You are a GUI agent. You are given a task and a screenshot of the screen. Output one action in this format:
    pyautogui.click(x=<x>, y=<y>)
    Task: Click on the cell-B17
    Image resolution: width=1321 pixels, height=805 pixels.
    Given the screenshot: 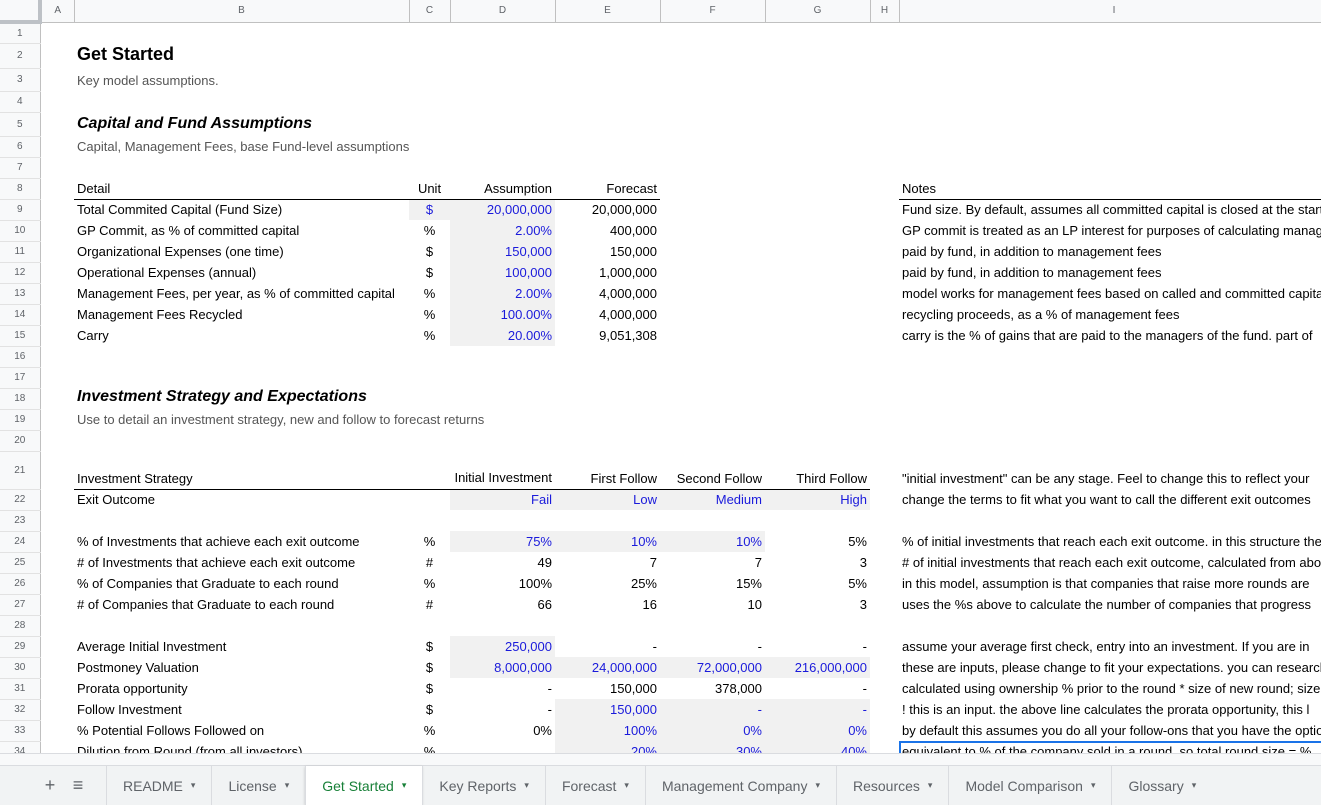 What is the action you would take?
    pyautogui.click(x=241, y=377)
    